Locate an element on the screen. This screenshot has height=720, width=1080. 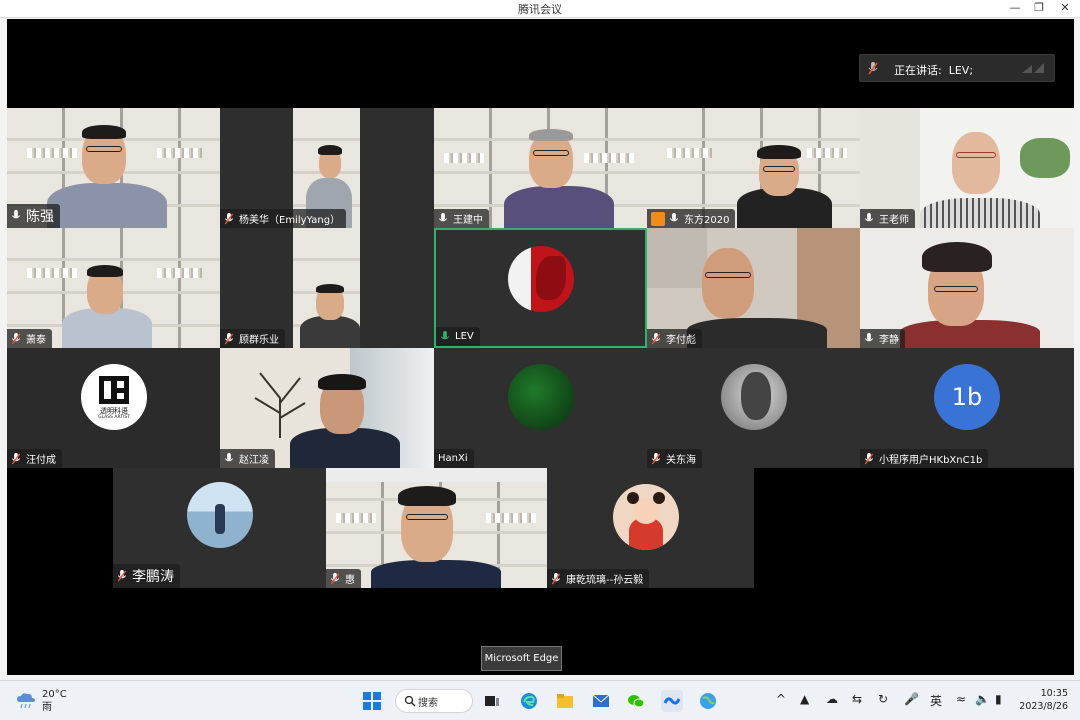
participant-tile: 关东海 is located at coordinates (753, 408).